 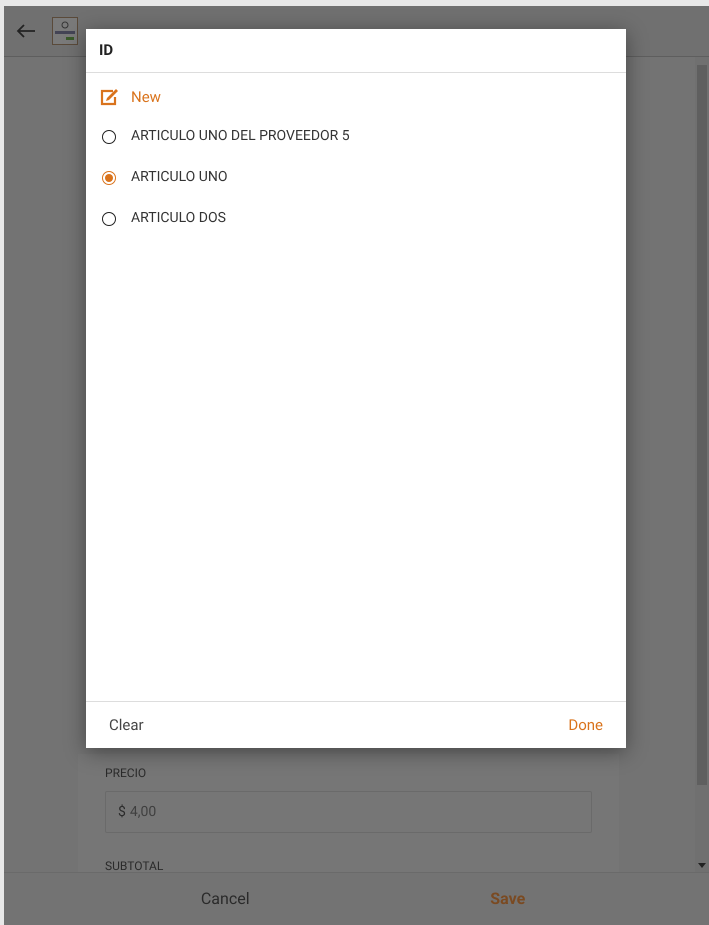 I want to click on option-label: ARTICULO UNO, so click(x=179, y=177).